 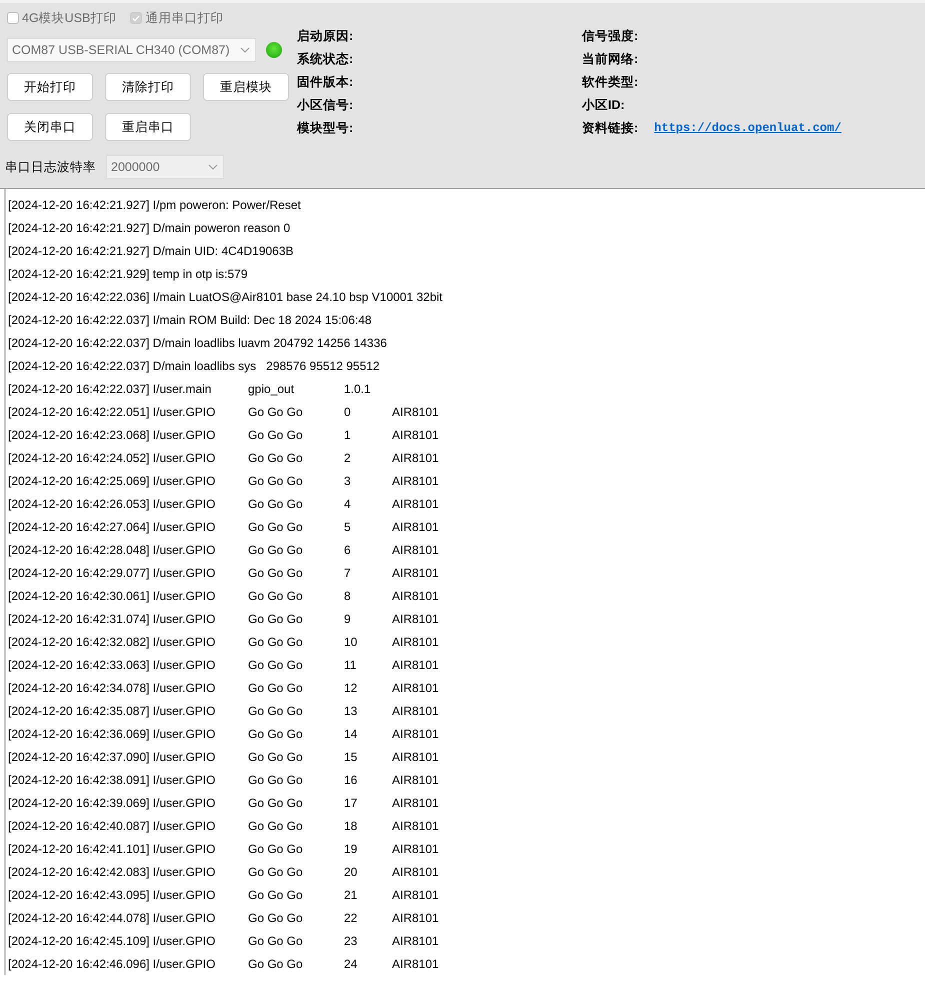 What do you see at coordinates (112, 687) in the screenshot?
I see `log-field: [2024-12-20 16:42:34.078] I/user.GPIO` at bounding box center [112, 687].